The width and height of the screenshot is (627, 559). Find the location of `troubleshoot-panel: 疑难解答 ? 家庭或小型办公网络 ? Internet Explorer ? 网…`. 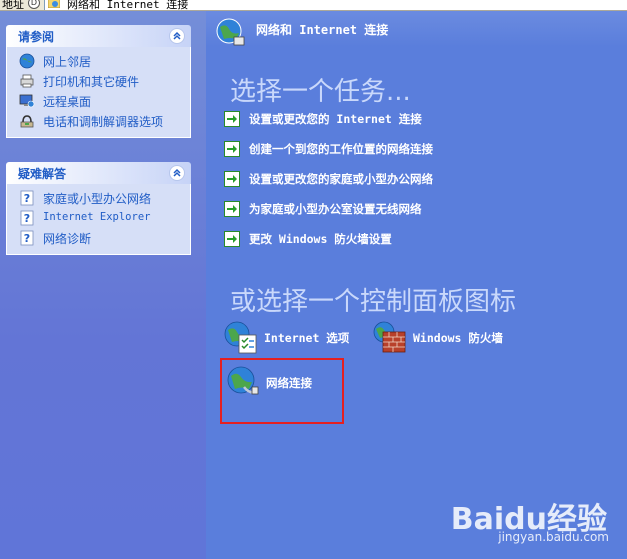

troubleshoot-panel: 疑难解答 ? 家庭或小型办公网络 ? Internet Explorer ? 网… is located at coordinates (98, 208).